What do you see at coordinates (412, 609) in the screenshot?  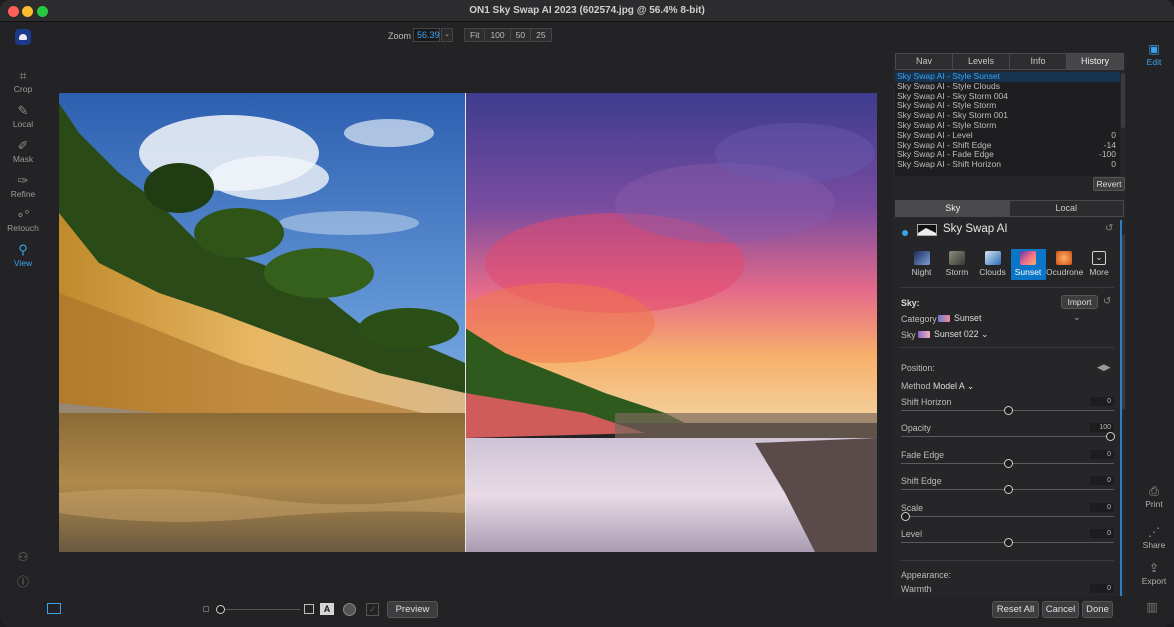 I see `preview-button: Preview` at bounding box center [412, 609].